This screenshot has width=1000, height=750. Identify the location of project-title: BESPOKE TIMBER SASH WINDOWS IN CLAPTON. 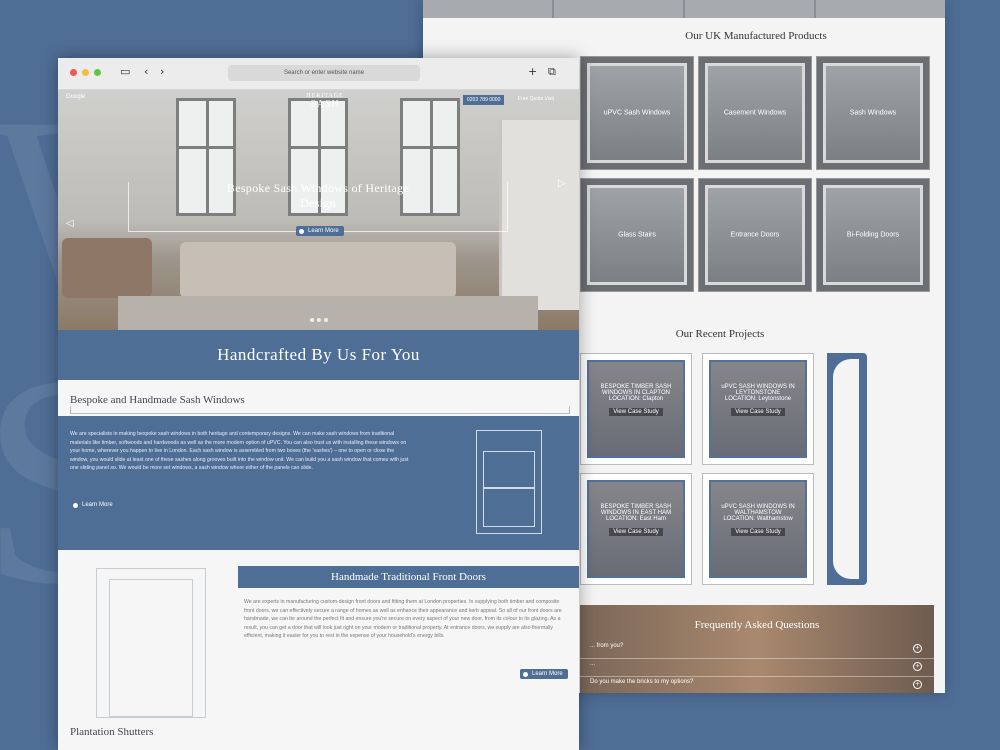
(636, 390).